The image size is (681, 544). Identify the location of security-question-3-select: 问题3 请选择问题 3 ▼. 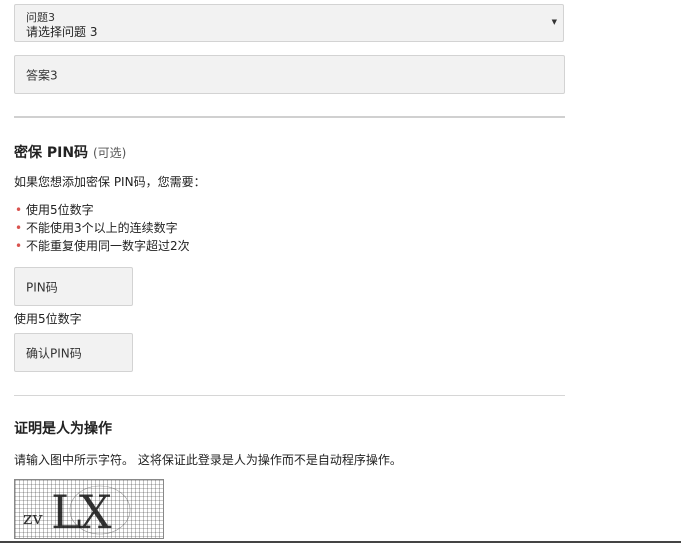
(289, 23).